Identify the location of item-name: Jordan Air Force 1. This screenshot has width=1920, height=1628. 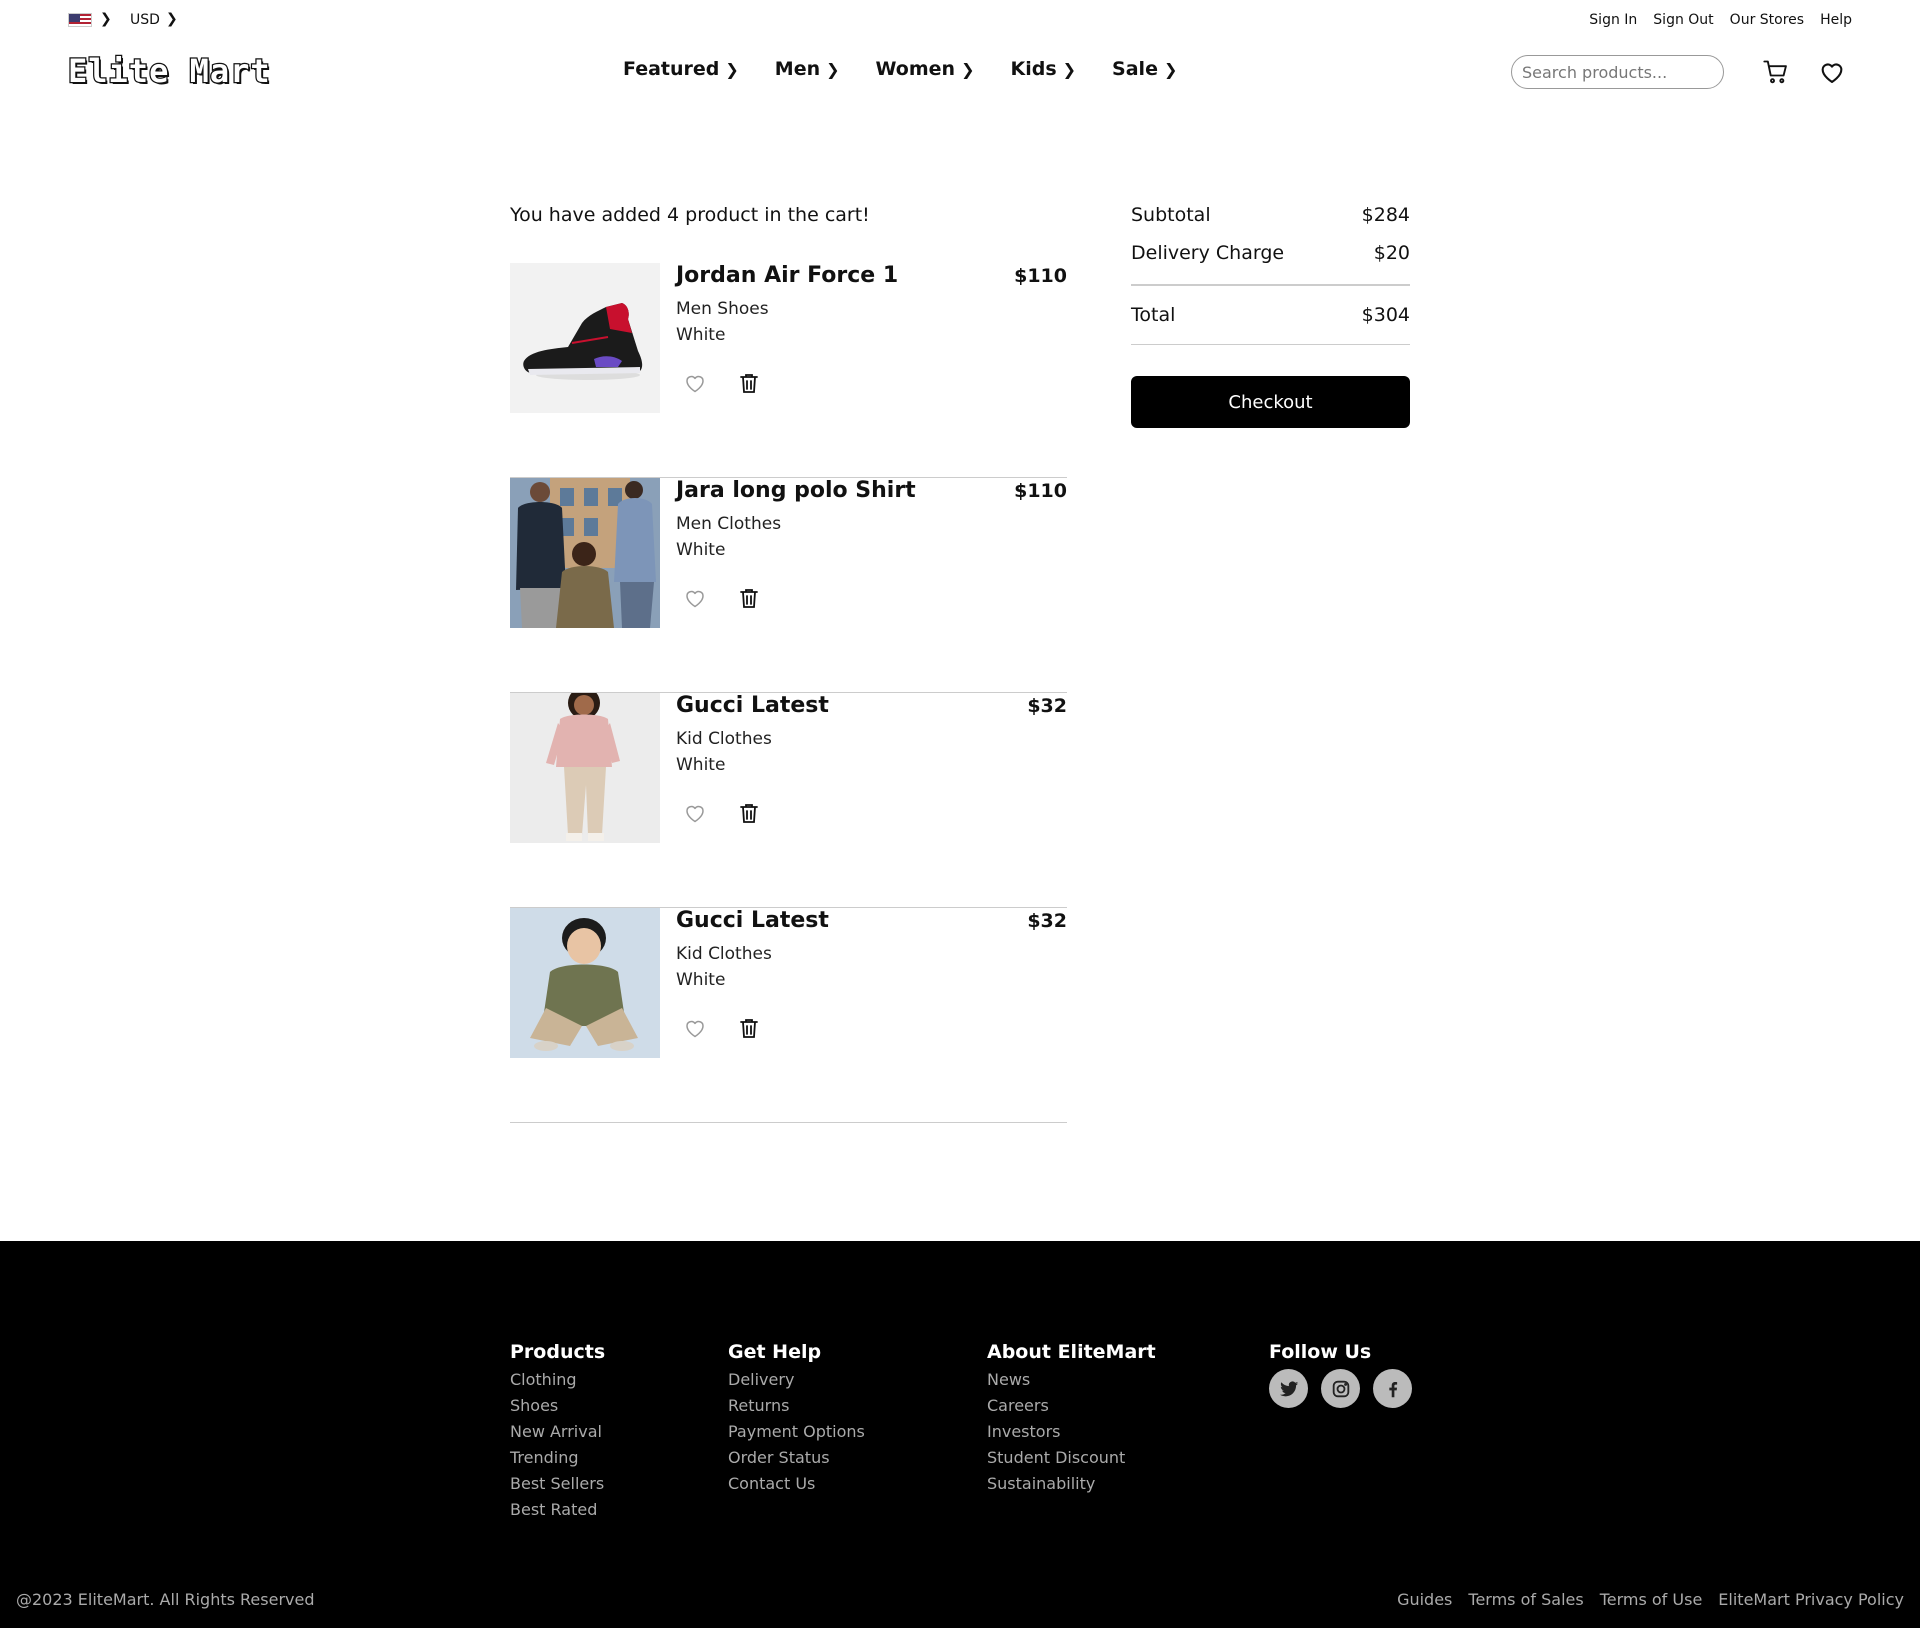
(787, 275).